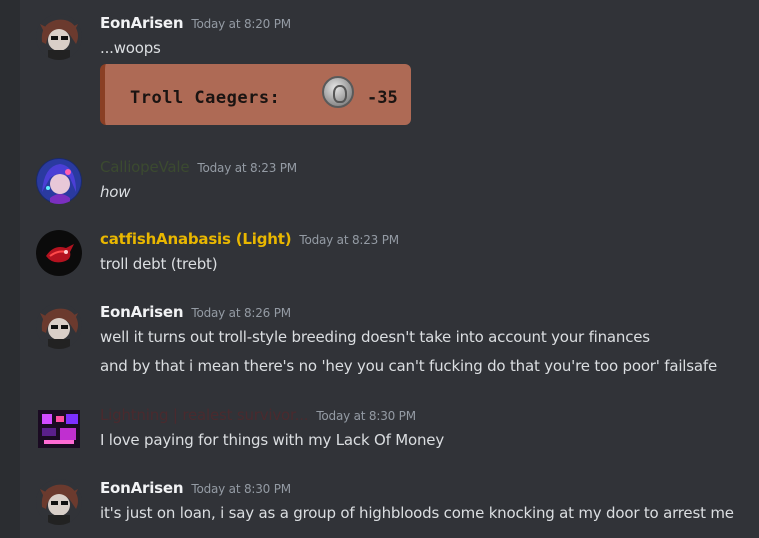 This screenshot has width=759, height=538. Describe the element at coordinates (115, 192) in the screenshot. I see `message-text: how` at that location.